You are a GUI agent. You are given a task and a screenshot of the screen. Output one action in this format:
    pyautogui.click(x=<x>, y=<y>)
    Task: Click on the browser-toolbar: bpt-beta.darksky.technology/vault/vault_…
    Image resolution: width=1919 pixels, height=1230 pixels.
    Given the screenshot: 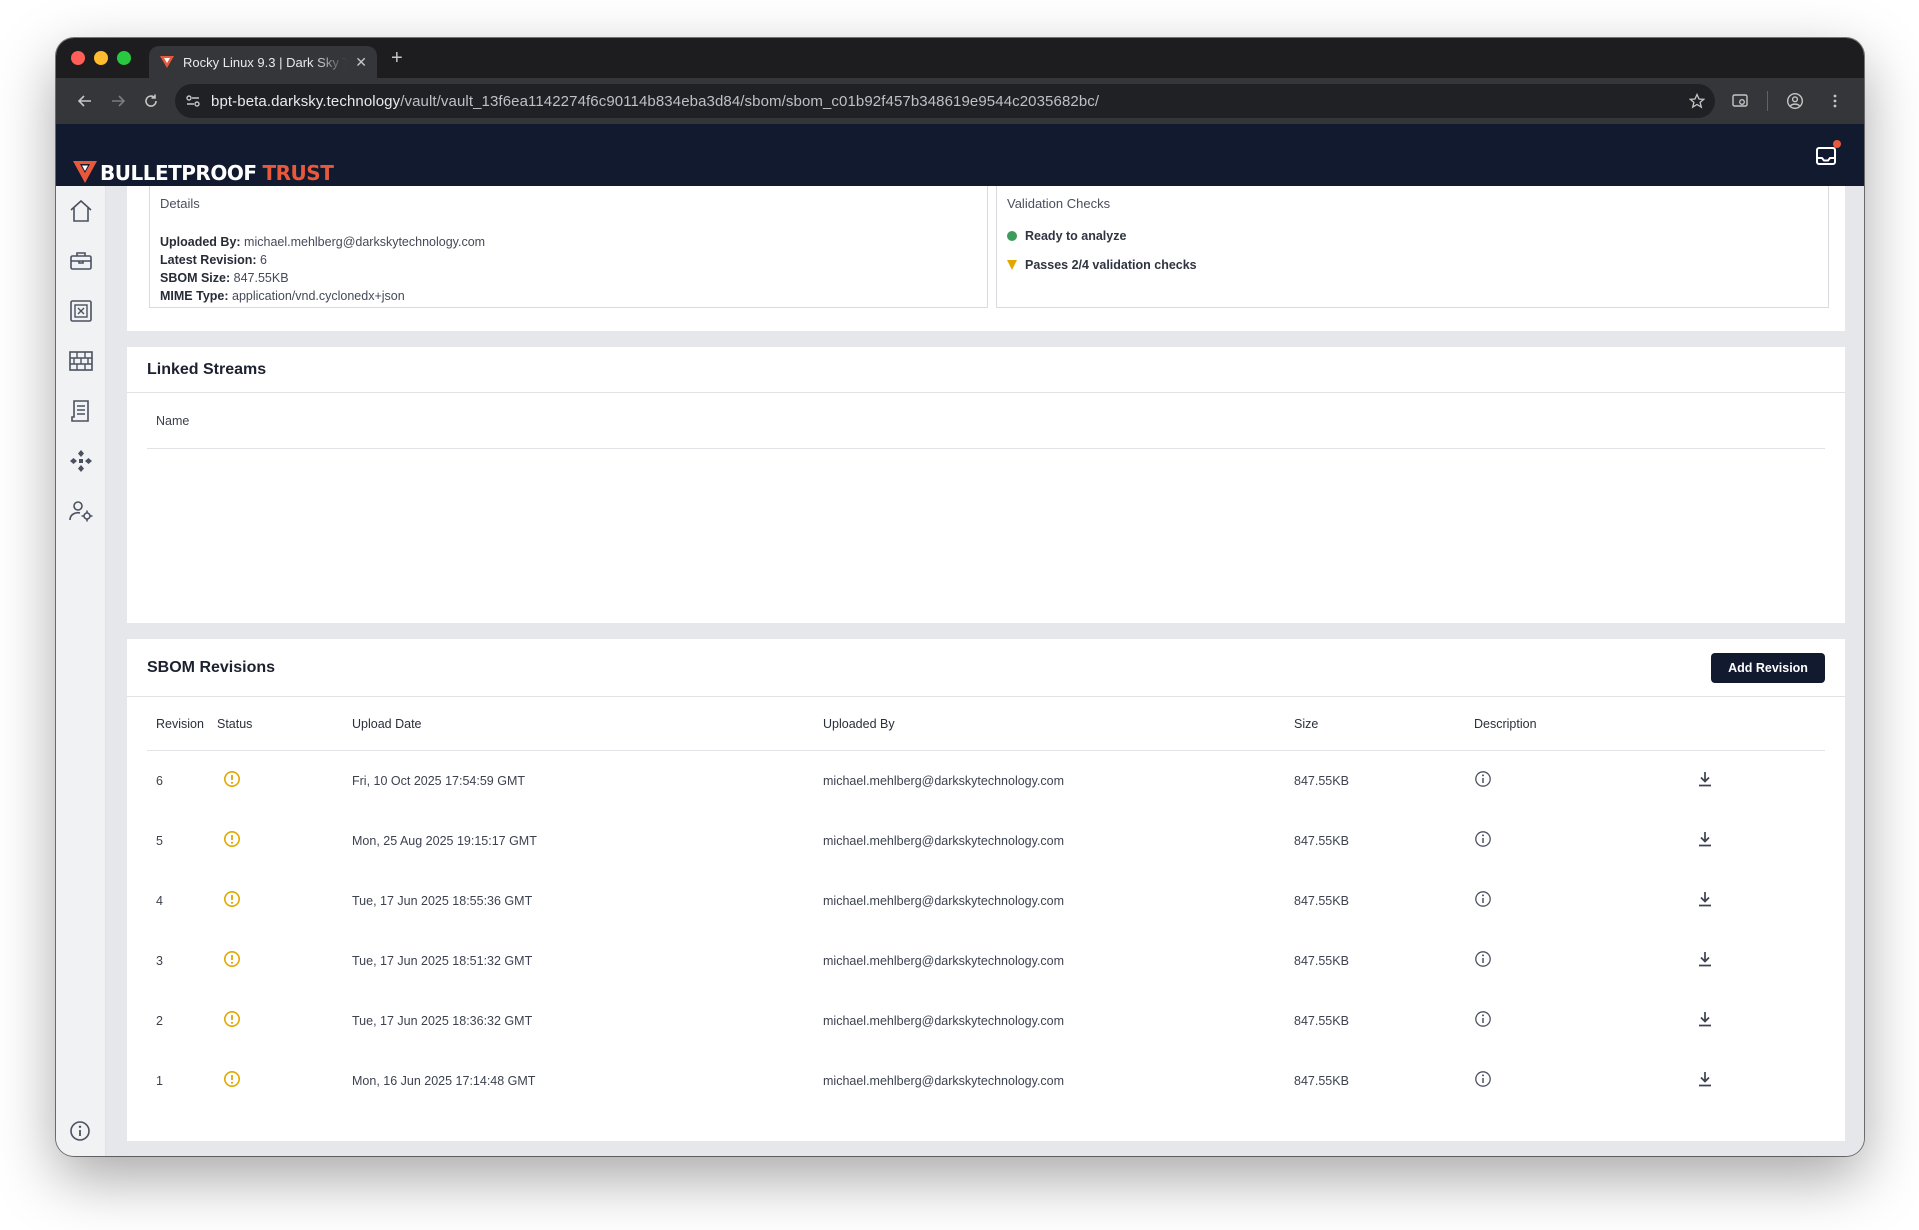 What is the action you would take?
    pyautogui.click(x=960, y=101)
    